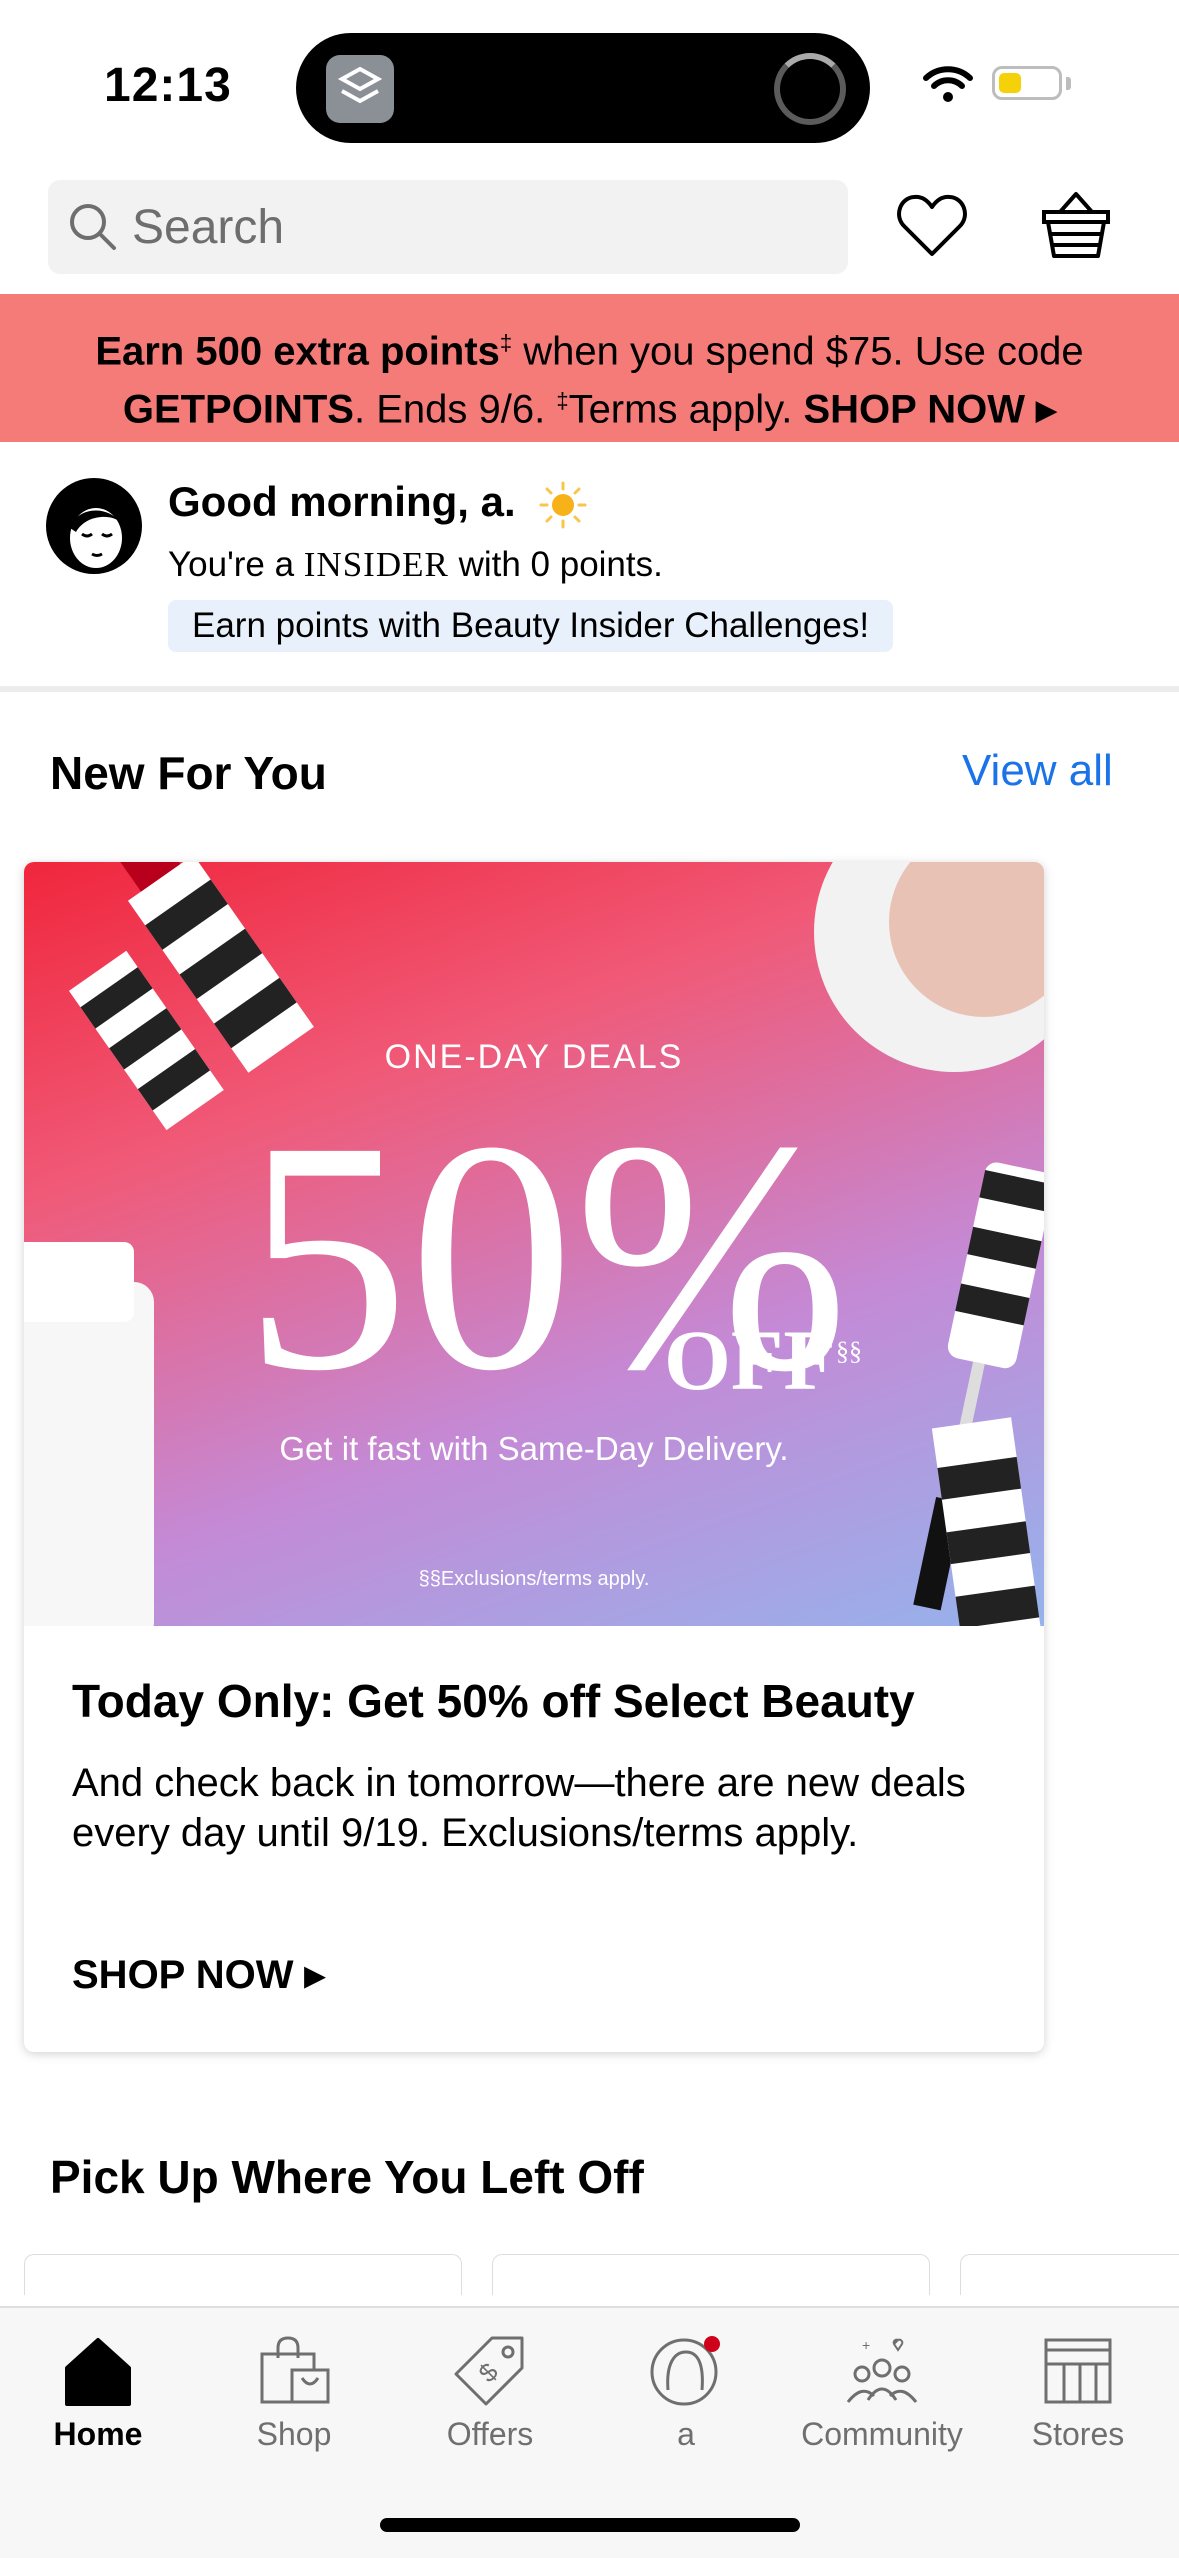 The image size is (1179, 2558). I want to click on insider-status: You're a INSIDER with 0 points., so click(415, 565).